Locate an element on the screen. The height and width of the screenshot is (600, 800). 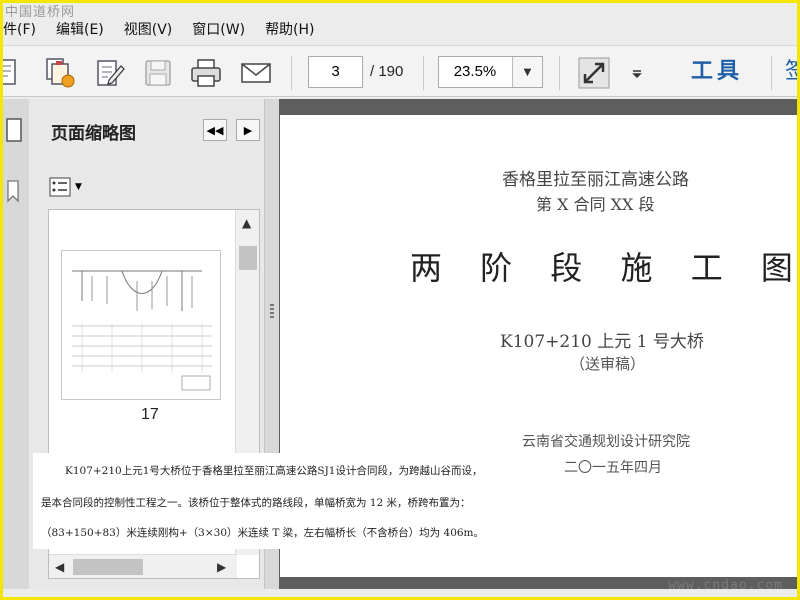
institute-name: 云南省交通规划设计研究院 is located at coordinates (606, 442).